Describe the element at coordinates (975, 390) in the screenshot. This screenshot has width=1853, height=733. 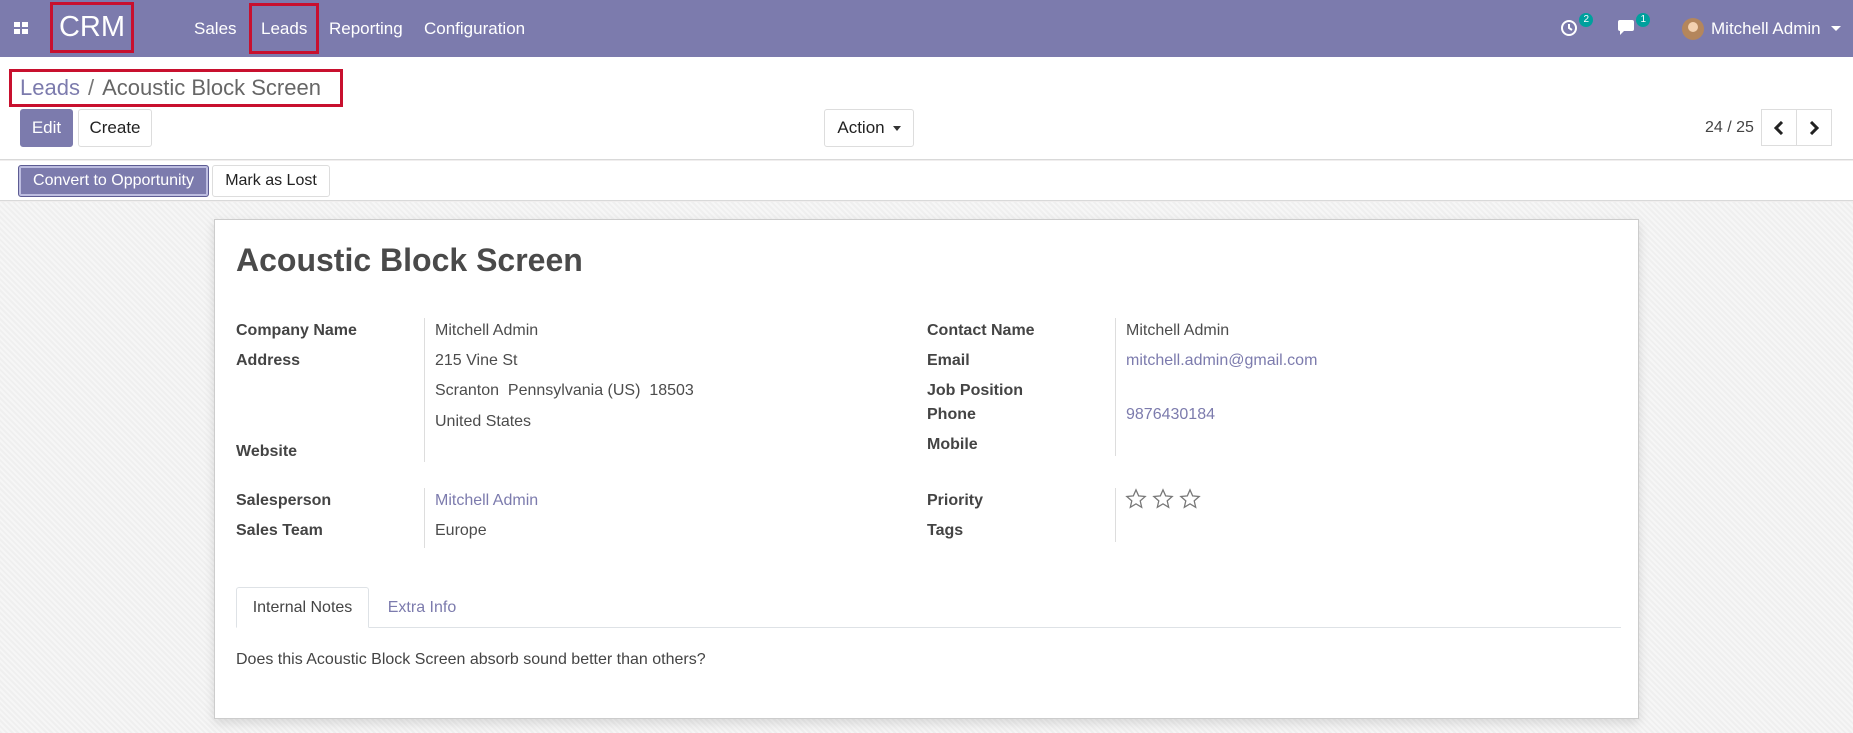
I see `job-position-label: Job Position` at that location.